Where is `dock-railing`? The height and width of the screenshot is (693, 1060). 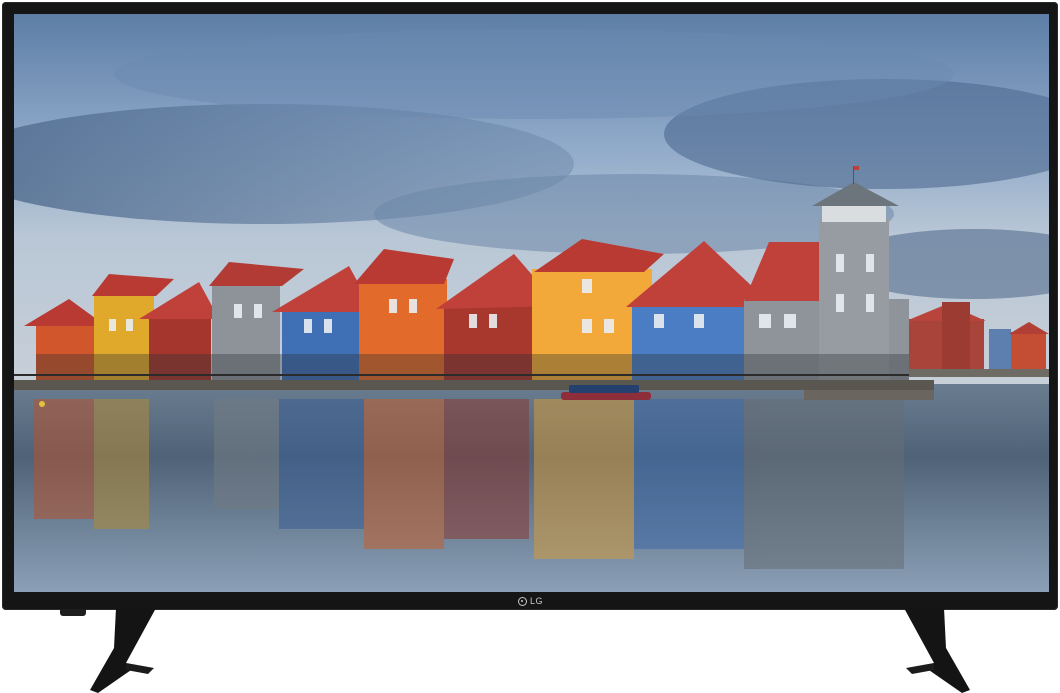
dock-railing is located at coordinates (474, 375).